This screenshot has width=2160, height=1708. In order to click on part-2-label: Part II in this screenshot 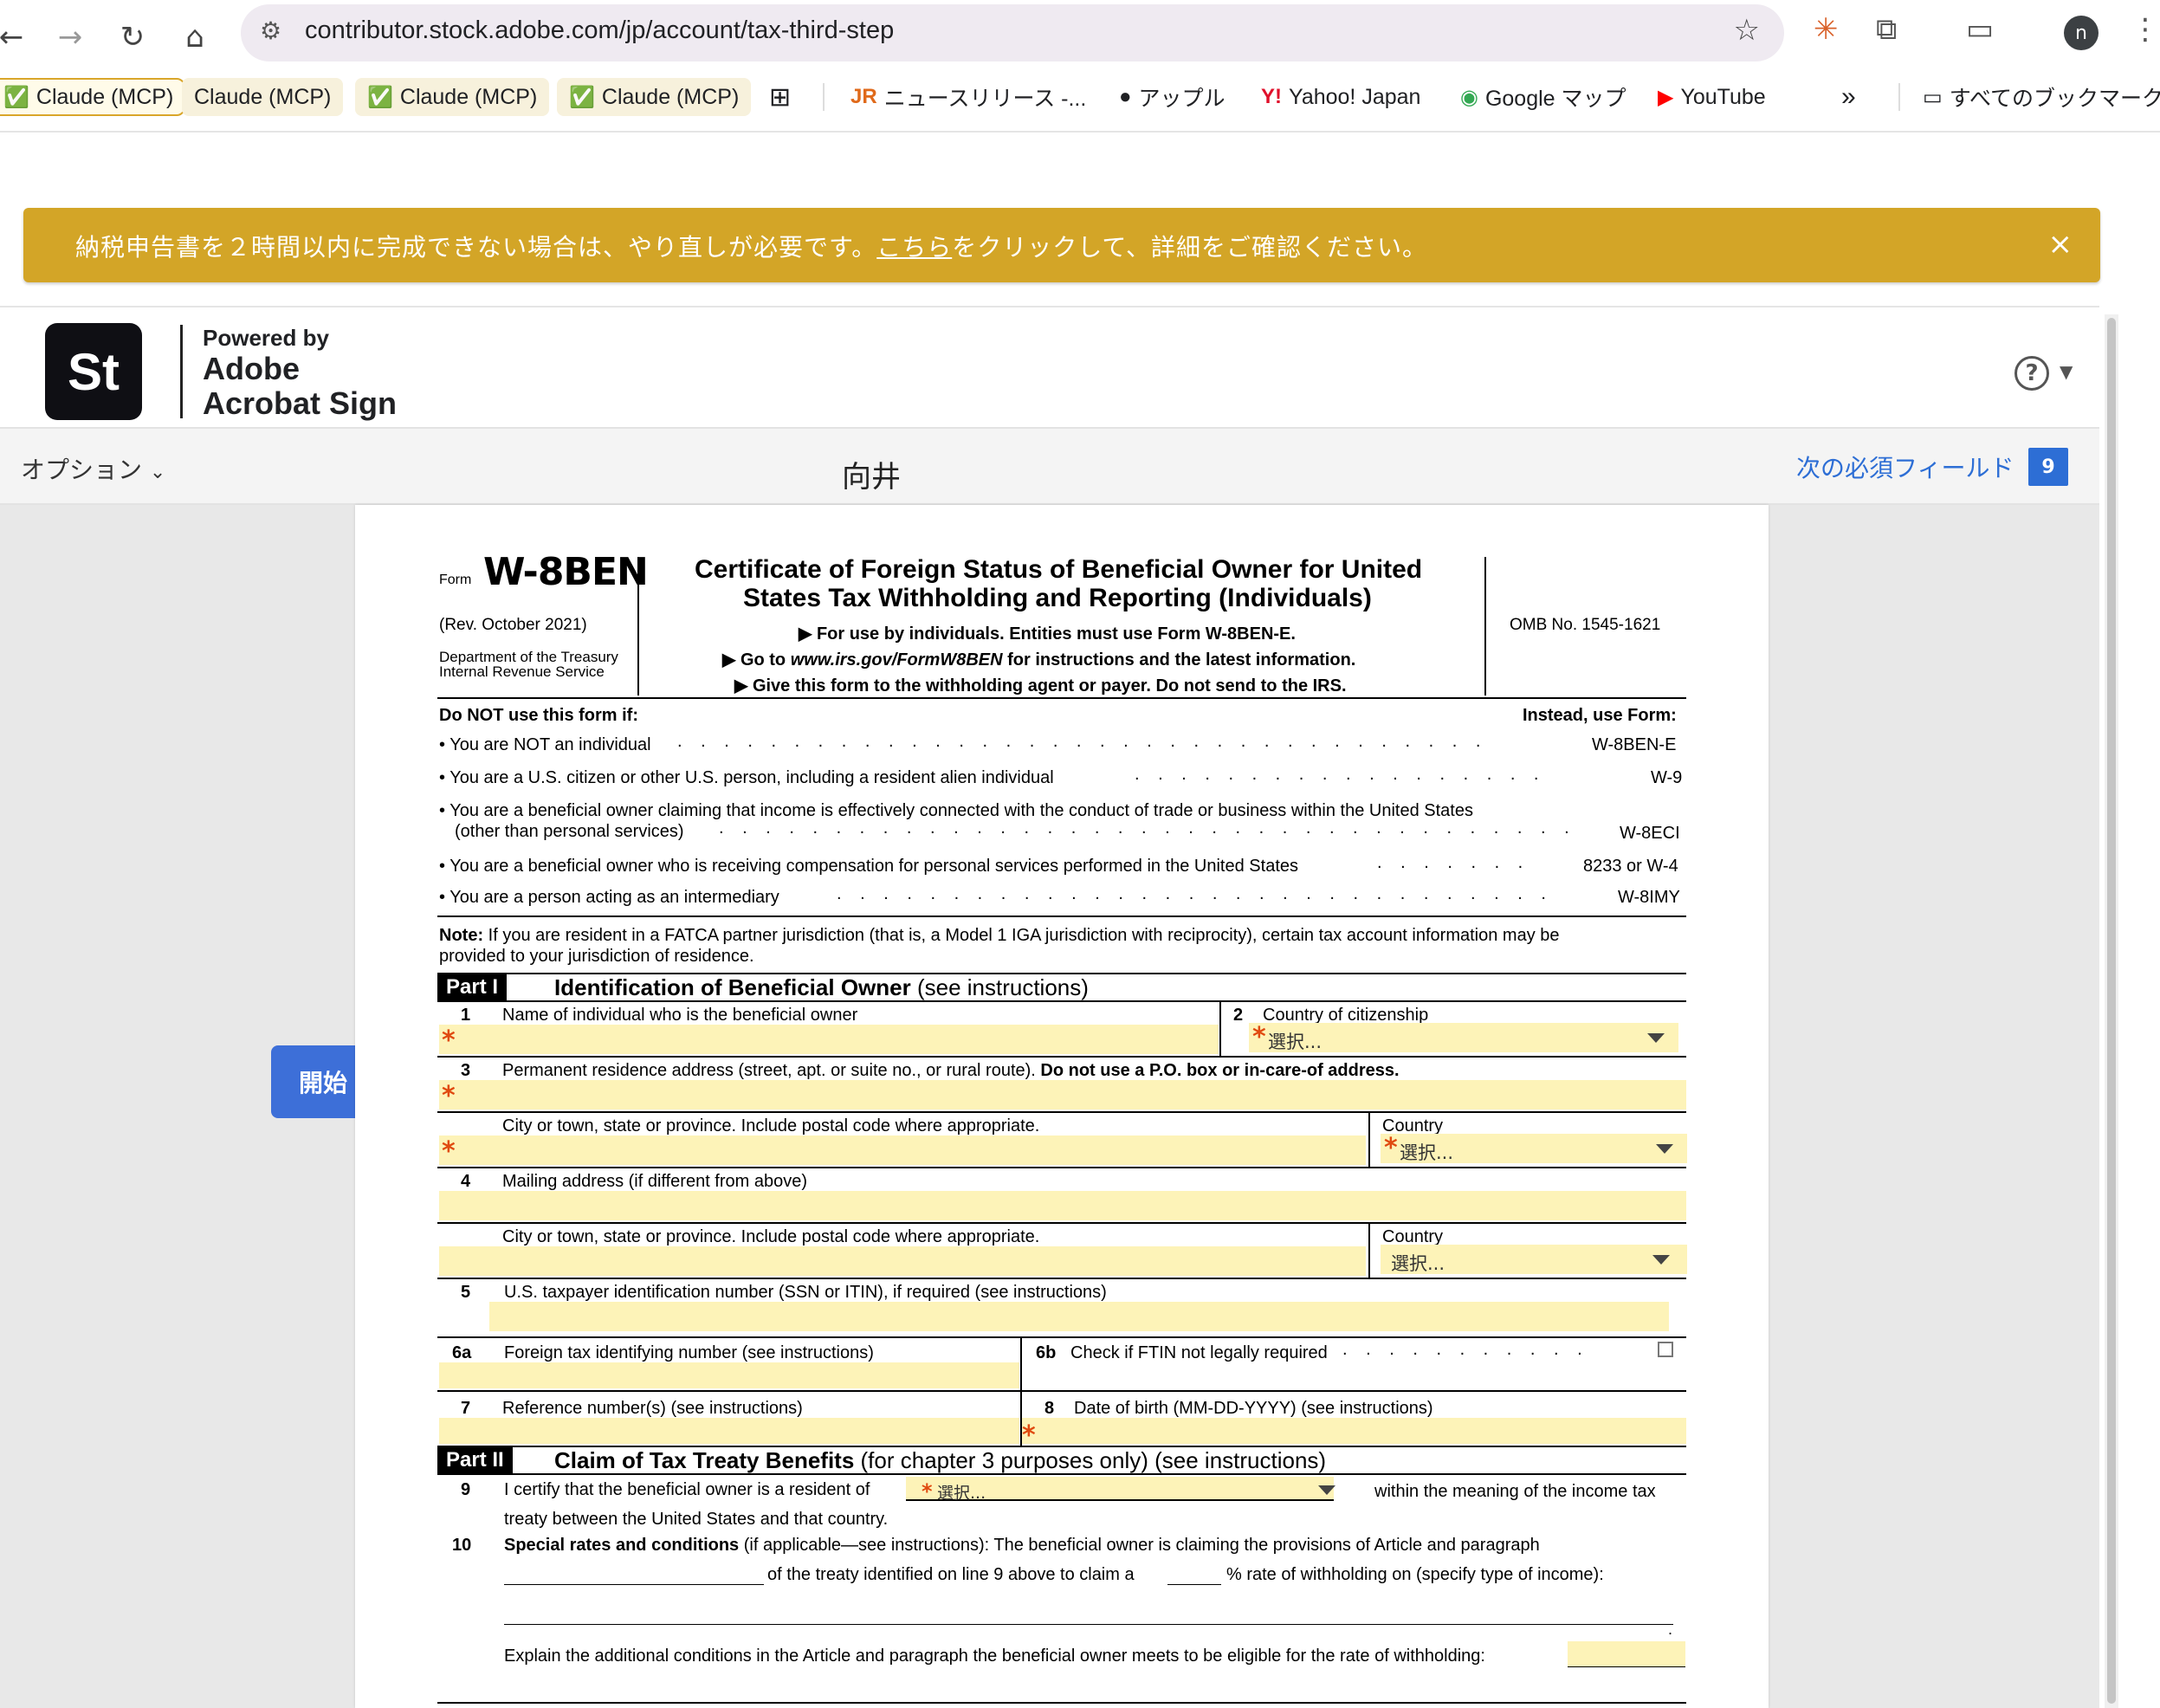, I will do `click(475, 1460)`.